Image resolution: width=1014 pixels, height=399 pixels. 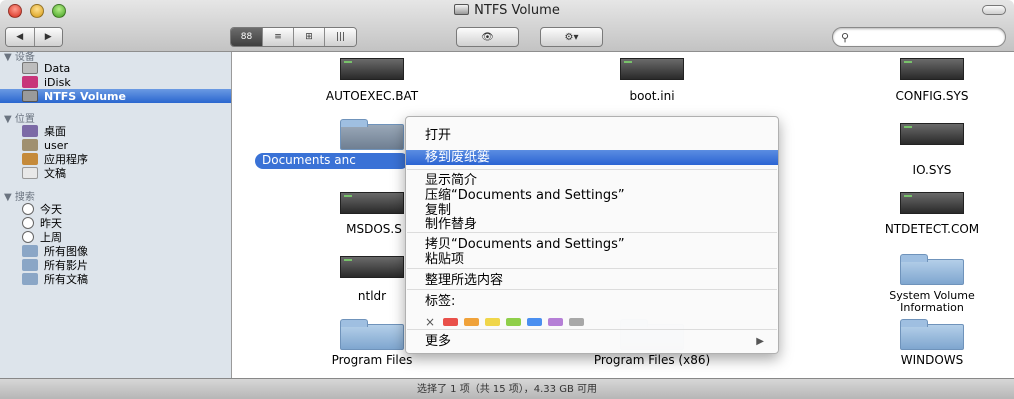 I want to click on sidebar-item-all-documents: 所有文稿, so click(x=115, y=279).